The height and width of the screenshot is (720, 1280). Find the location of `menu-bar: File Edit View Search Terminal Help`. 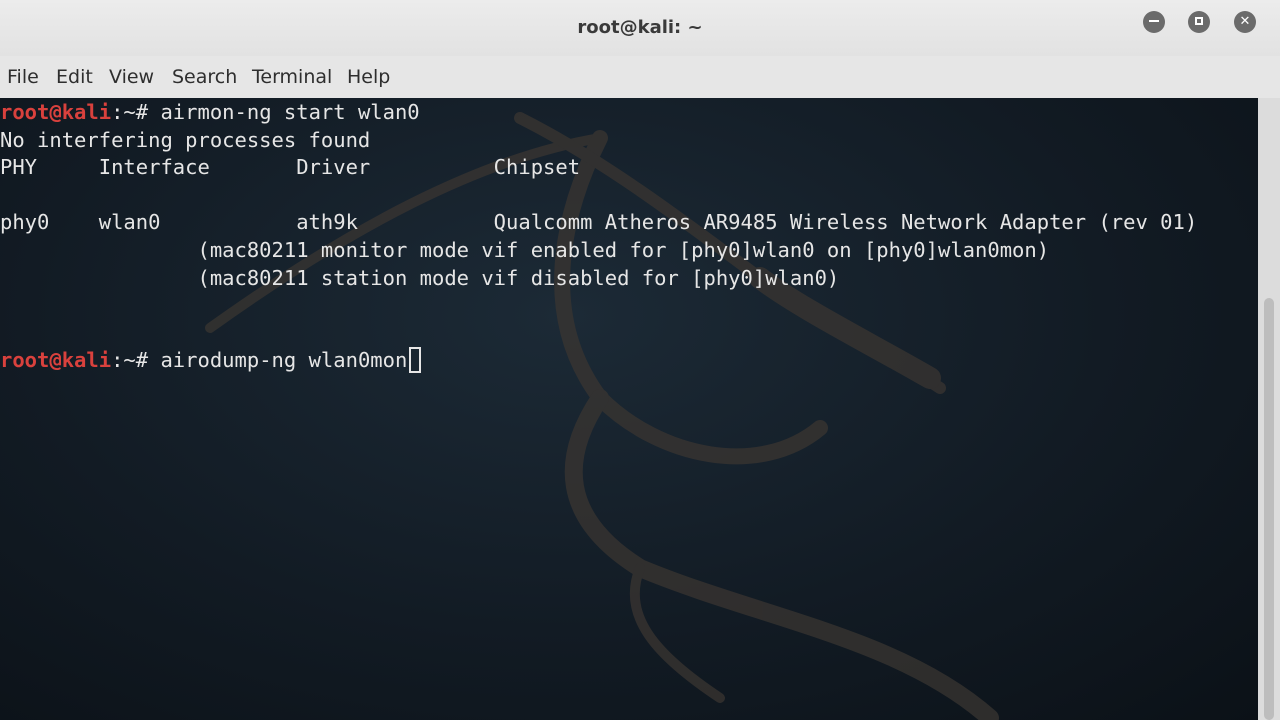

menu-bar: File Edit View Search Terminal Help is located at coordinates (640, 77).